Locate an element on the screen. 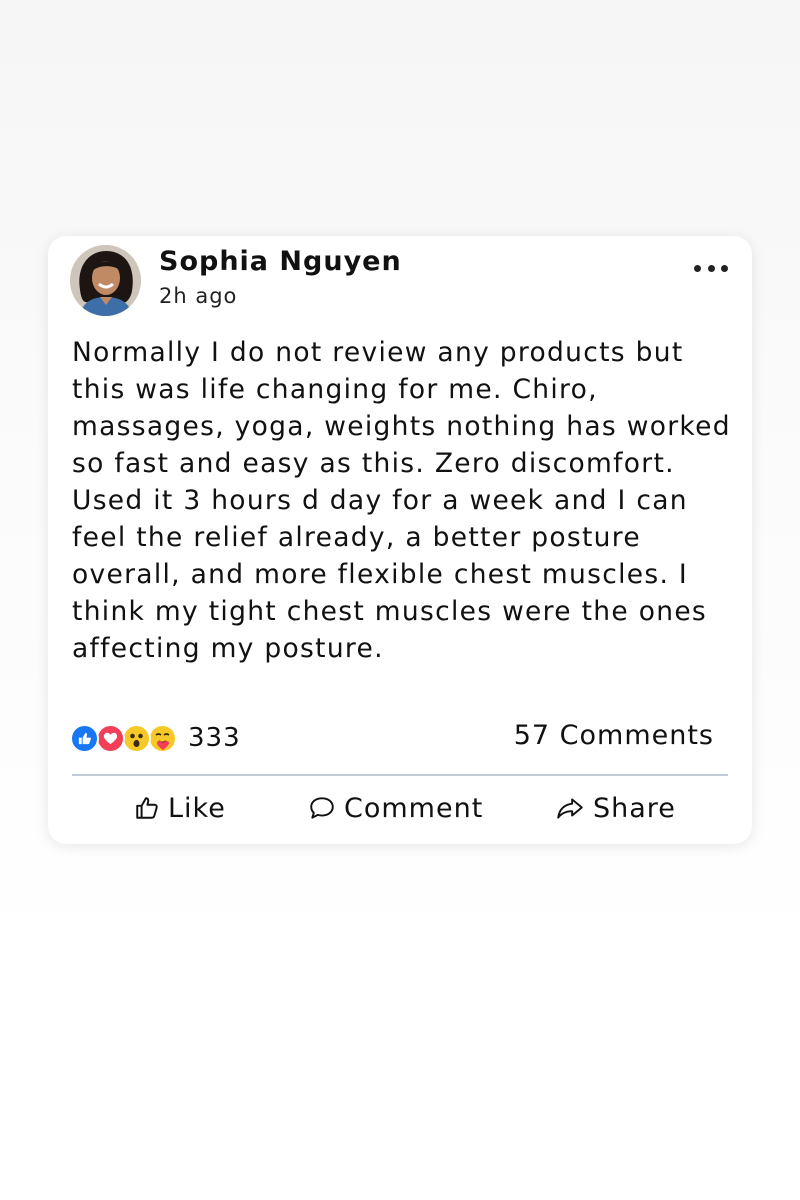  comments-count: 57 Comments is located at coordinates (614, 735).